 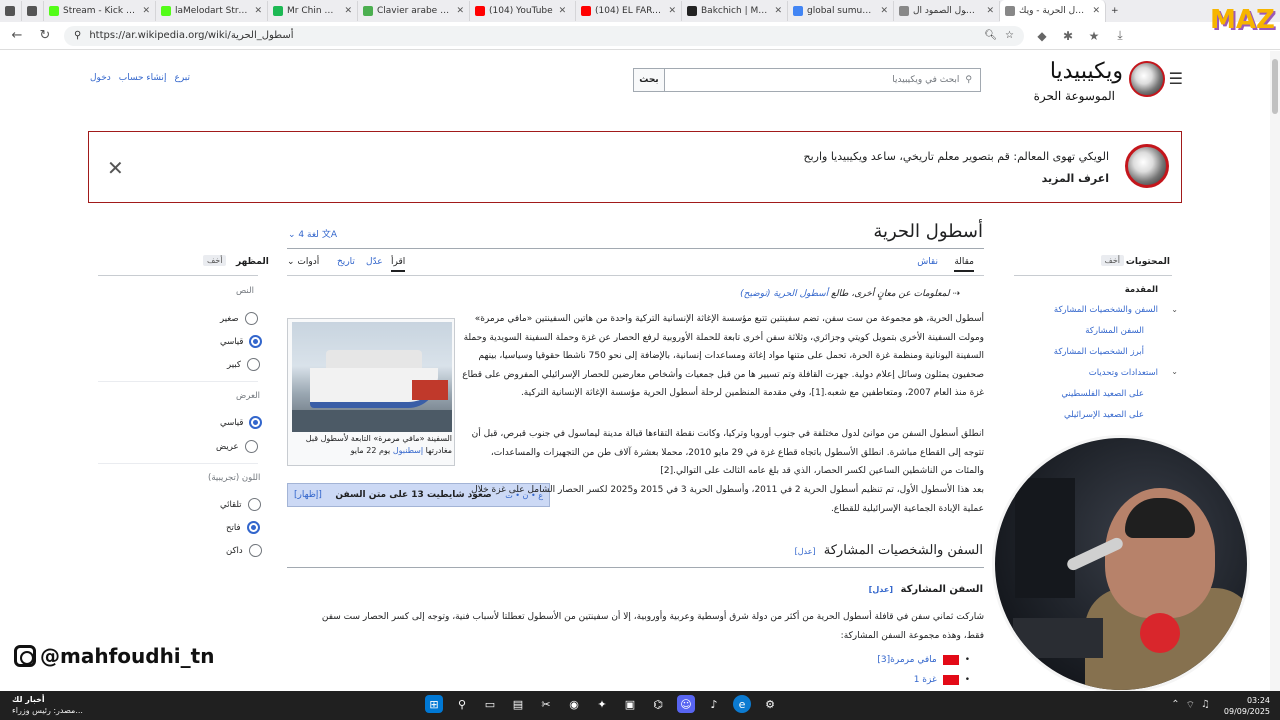 What do you see at coordinates (1094, 36) in the screenshot?
I see `favorites-icon: ★` at bounding box center [1094, 36].